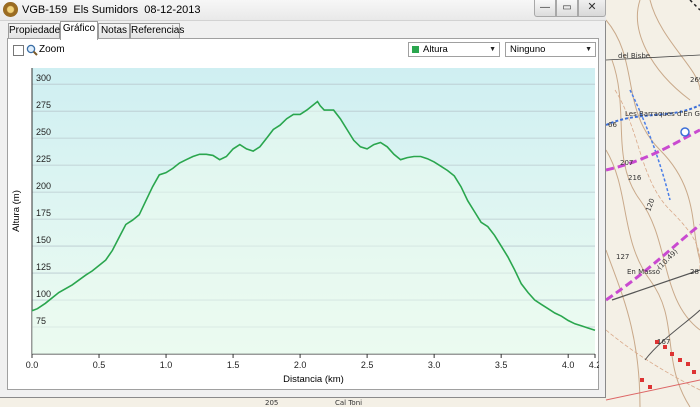  I want to click on x-tick-label: 4.0, so click(568, 365).